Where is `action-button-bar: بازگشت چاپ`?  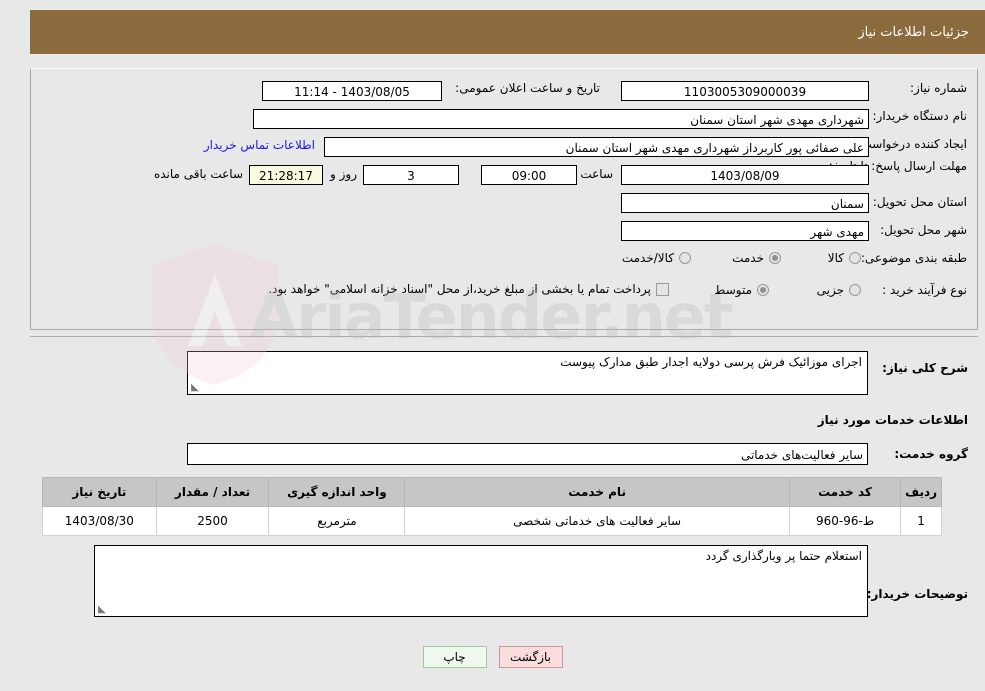 action-button-bar: بازگشت چاپ is located at coordinates (492, 657).